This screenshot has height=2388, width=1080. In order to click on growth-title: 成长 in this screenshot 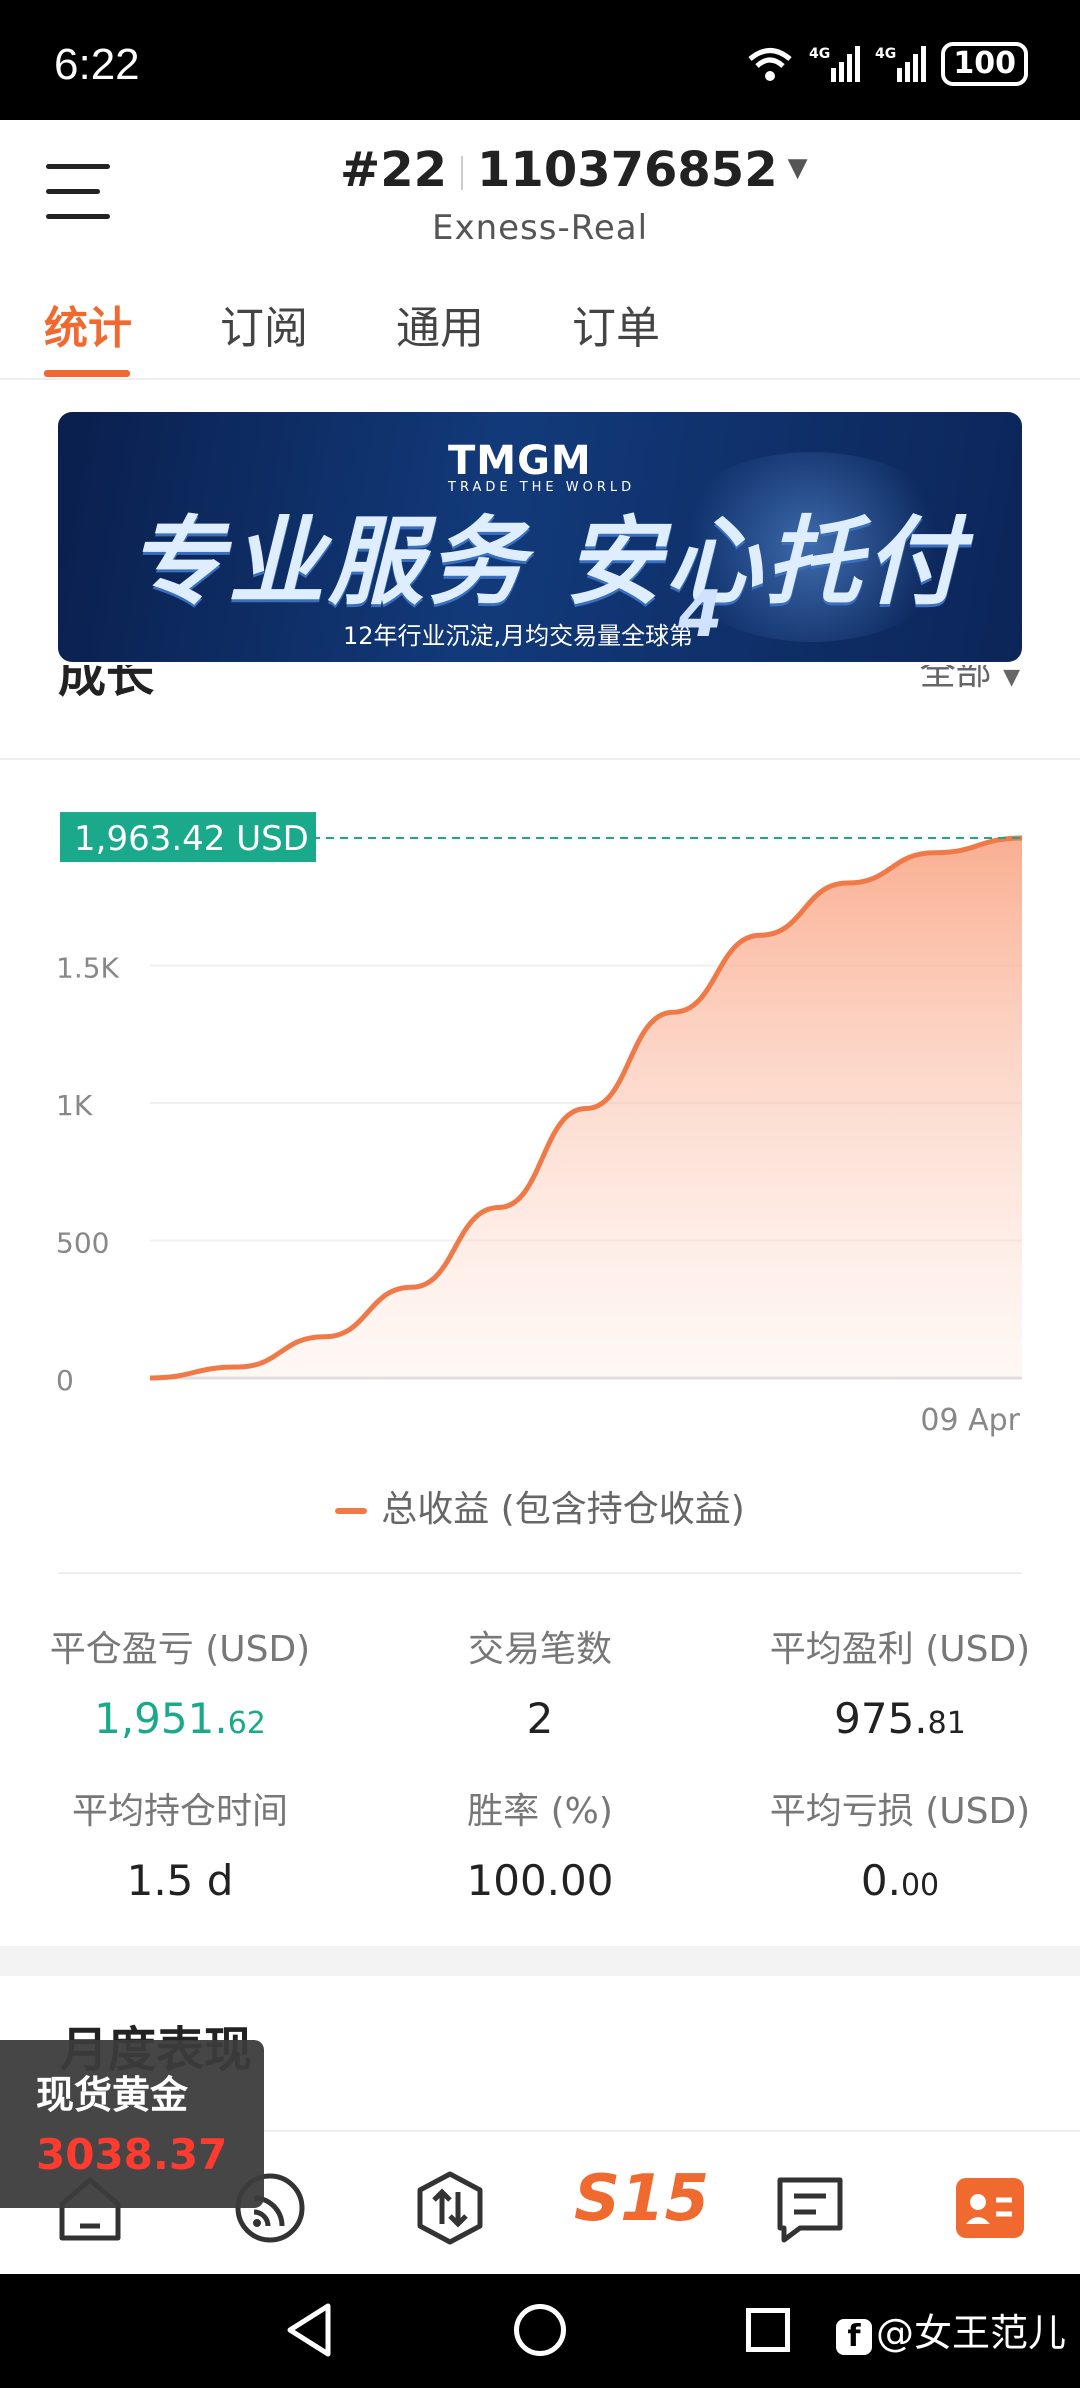, I will do `click(106, 684)`.